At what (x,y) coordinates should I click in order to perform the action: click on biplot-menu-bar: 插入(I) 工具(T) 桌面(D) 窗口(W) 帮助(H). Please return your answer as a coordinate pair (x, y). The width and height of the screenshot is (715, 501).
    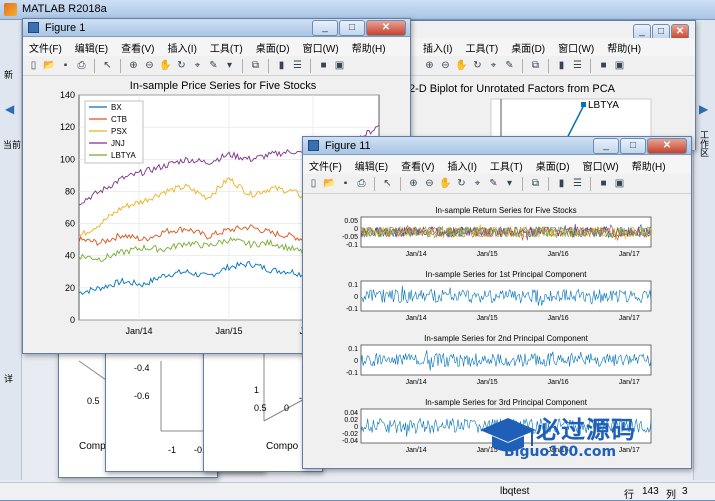
    Looking at the image, I should click on (528, 47).